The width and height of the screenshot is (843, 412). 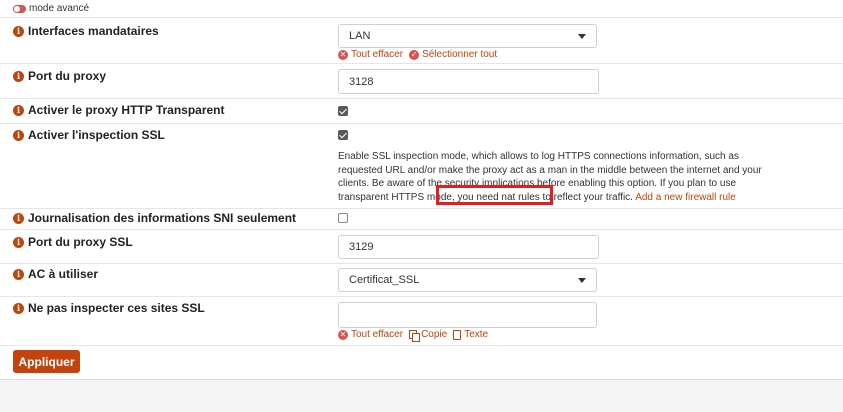 I want to click on ssl-inspection-checkbox, so click(x=343, y=135).